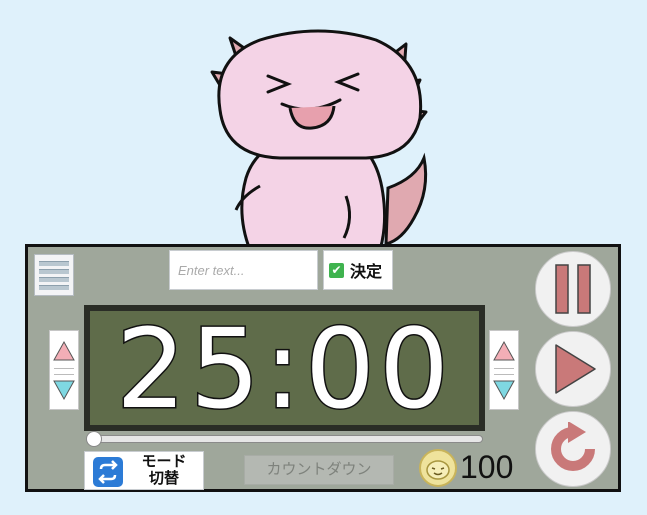  I want to click on play-button, so click(573, 369).